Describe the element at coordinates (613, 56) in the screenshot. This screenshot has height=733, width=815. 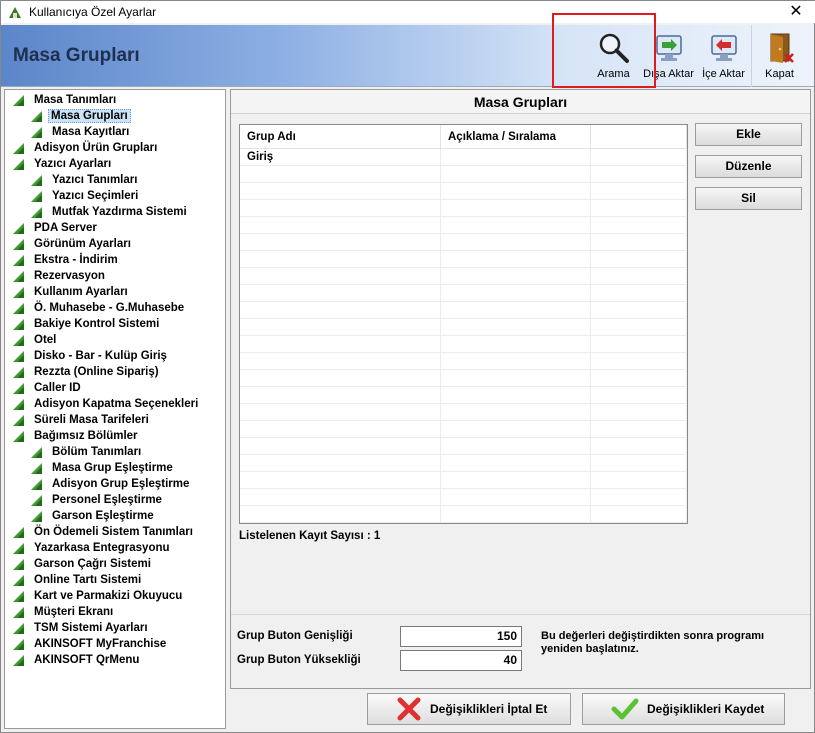
I see `search-button: Arama` at that location.